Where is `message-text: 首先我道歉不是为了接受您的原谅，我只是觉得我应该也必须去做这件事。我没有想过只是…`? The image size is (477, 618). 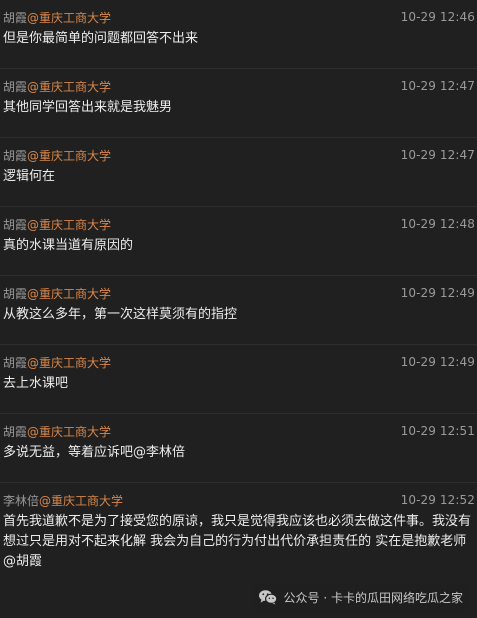
message-text: 首先我道歉不是为了接受您的原谅，我只是觉得我应该也必须去做这件事。我没有想过只是… is located at coordinates (237, 541).